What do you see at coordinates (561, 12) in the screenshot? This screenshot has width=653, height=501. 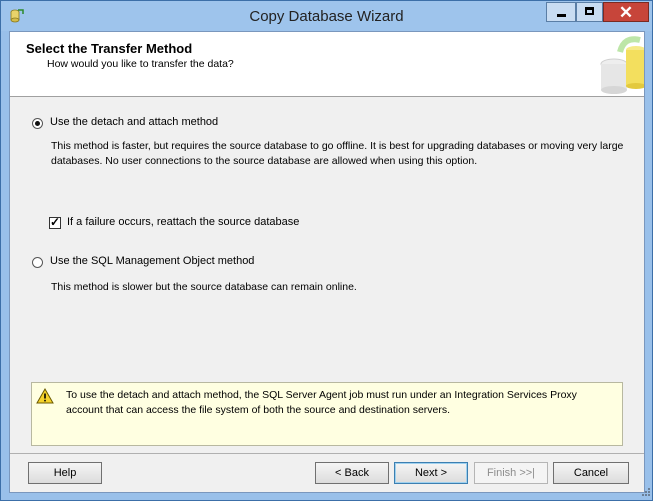 I see `minimize-button` at bounding box center [561, 12].